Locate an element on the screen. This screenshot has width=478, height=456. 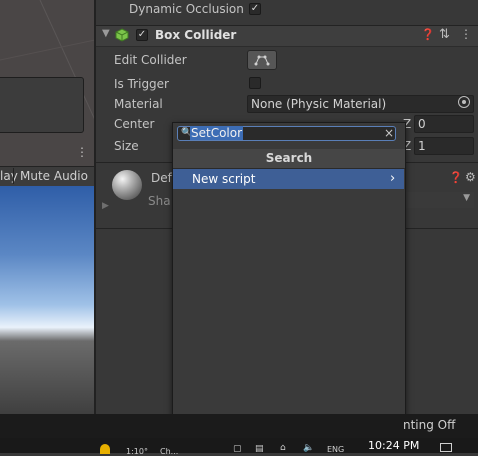
size-z-value: 1 is located at coordinates (422, 146).